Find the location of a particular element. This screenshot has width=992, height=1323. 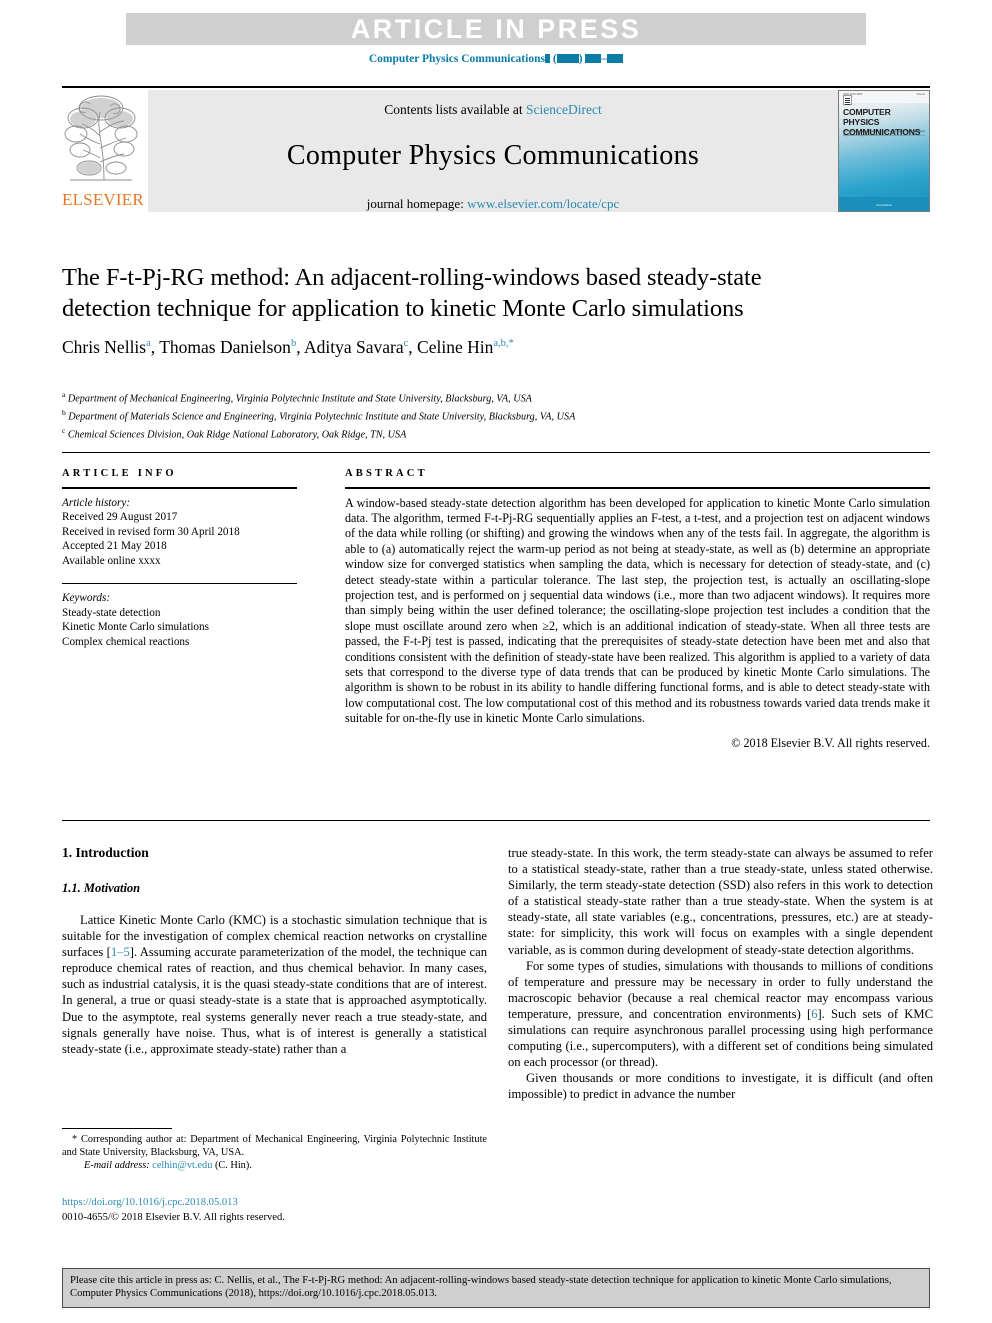

info-abstract-bottom-rule is located at coordinates (496, 820).